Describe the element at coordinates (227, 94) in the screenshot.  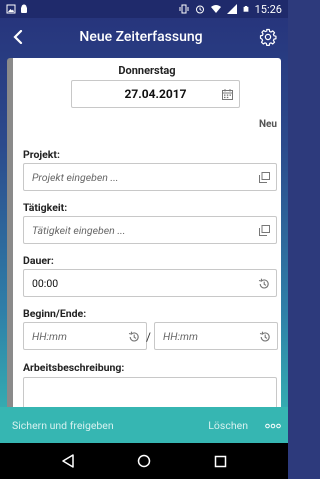
I see `calendar-icon` at that location.